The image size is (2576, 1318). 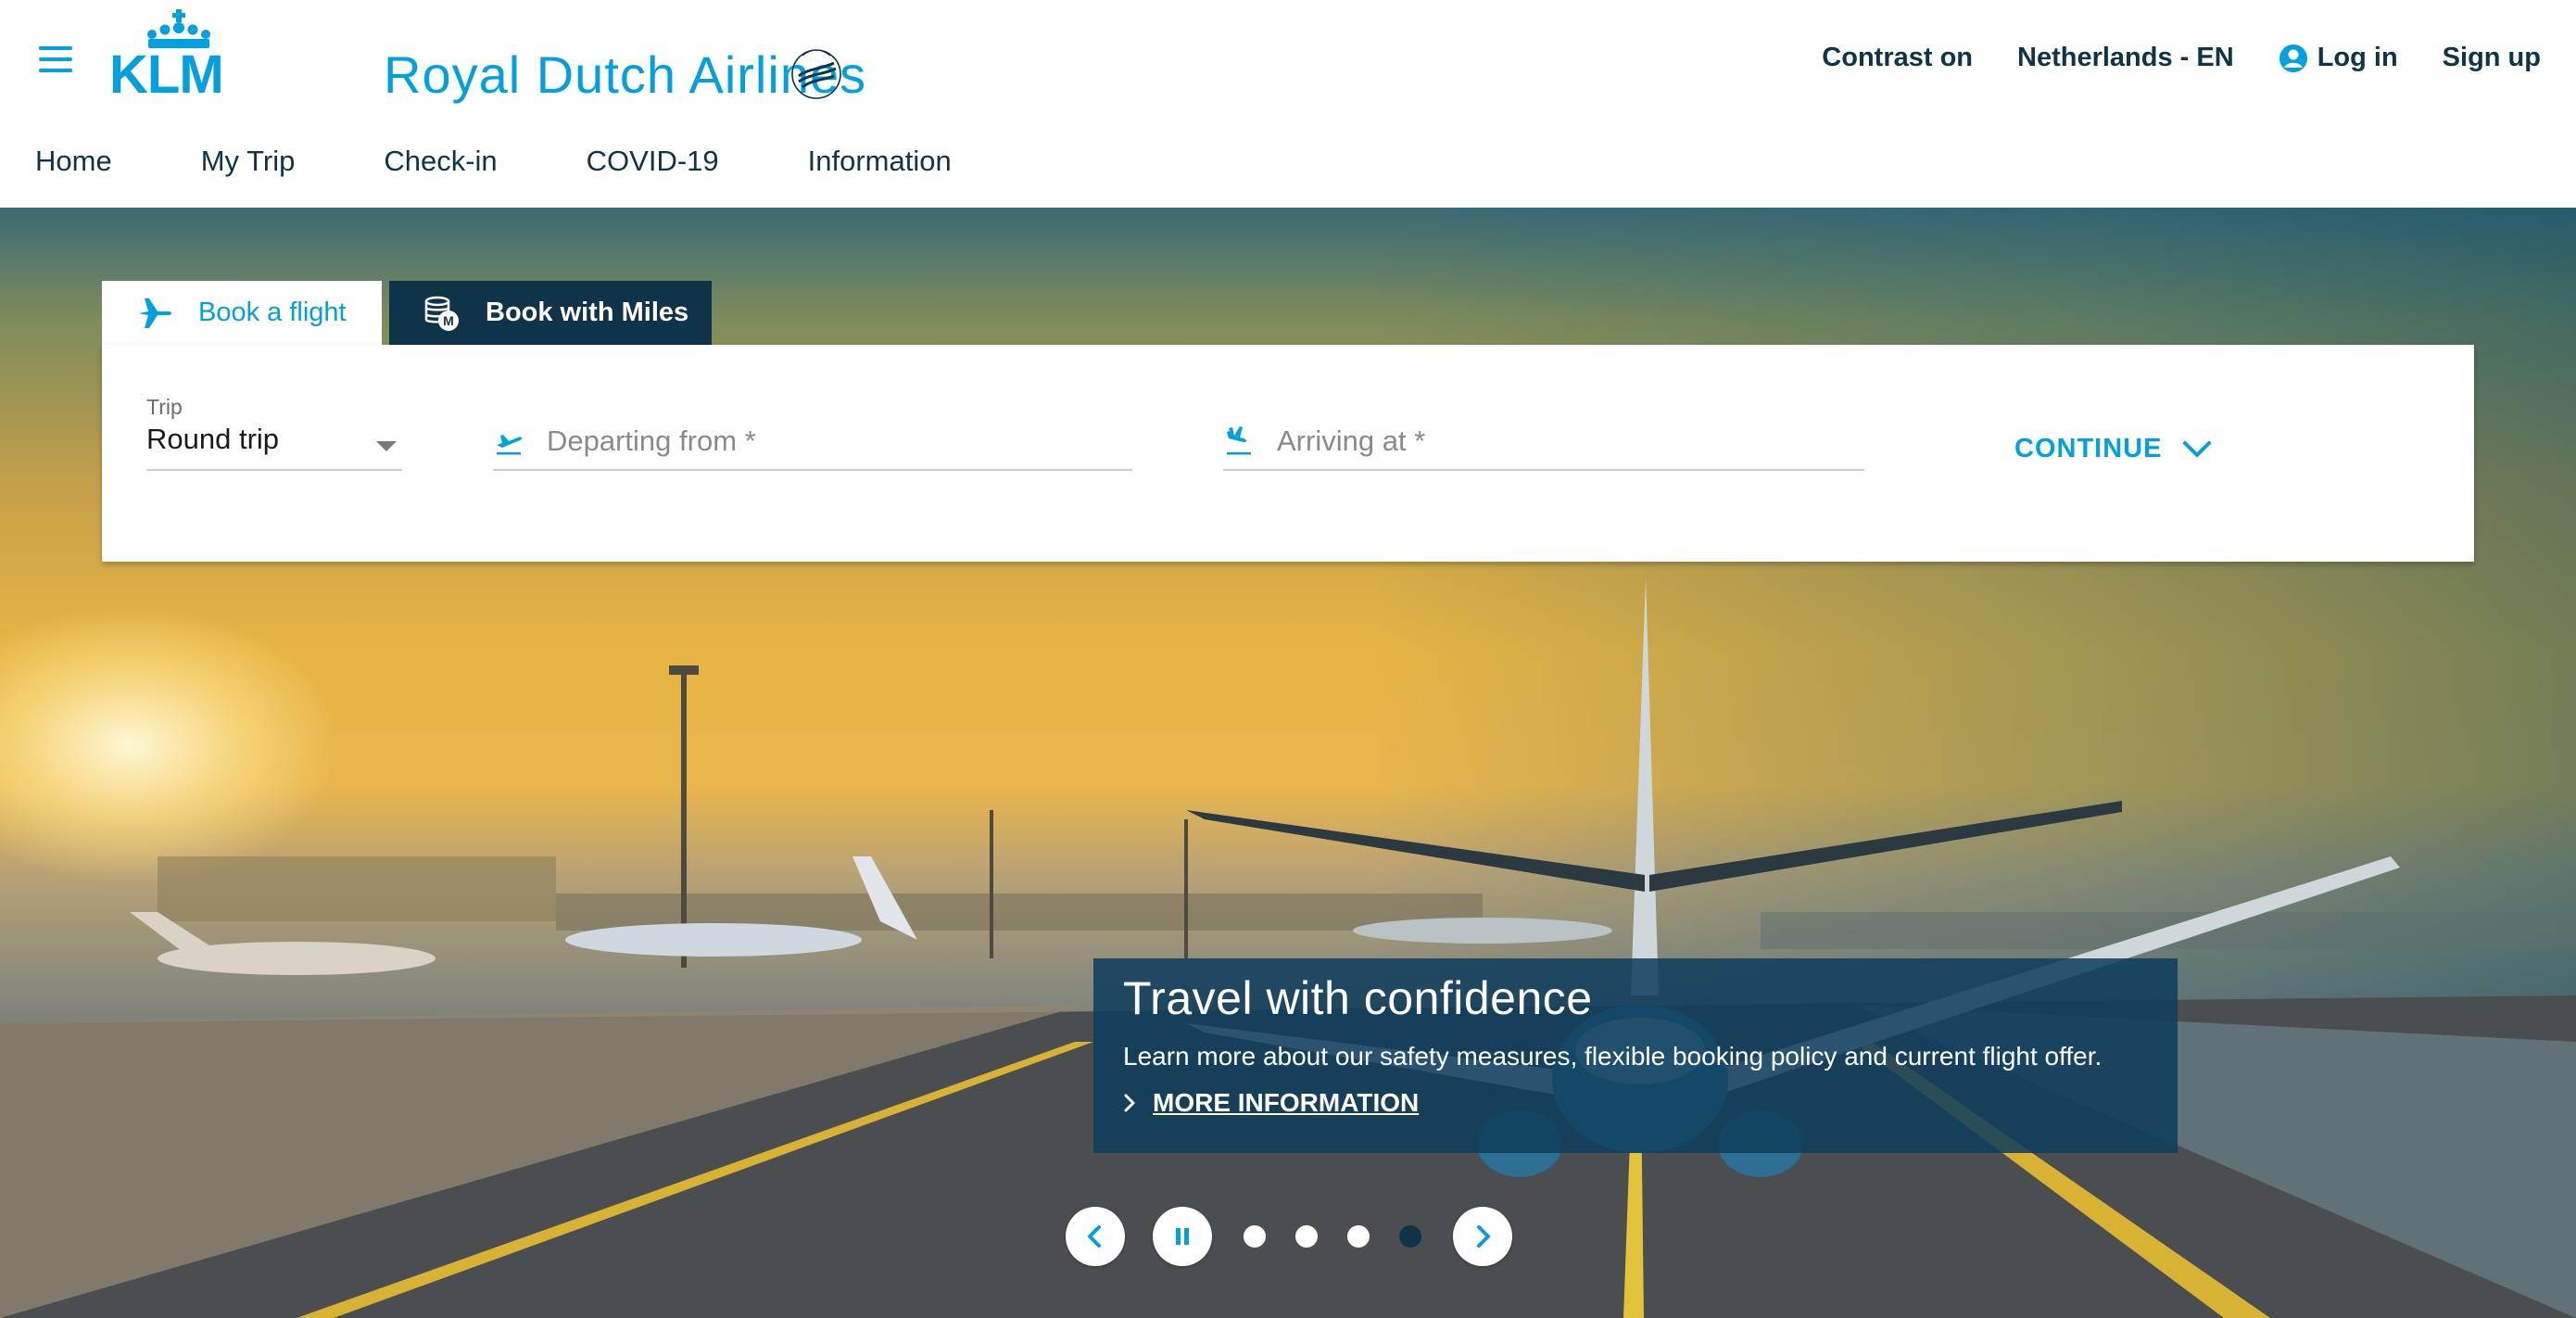 What do you see at coordinates (73, 161) in the screenshot?
I see `nav-home: Home` at bounding box center [73, 161].